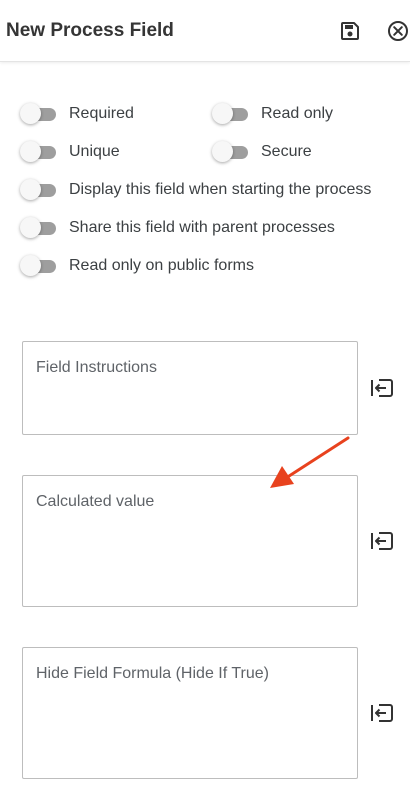 This screenshot has height=804, width=410. Describe the element at coordinates (101, 113) in the screenshot. I see `required-label: Required` at that location.